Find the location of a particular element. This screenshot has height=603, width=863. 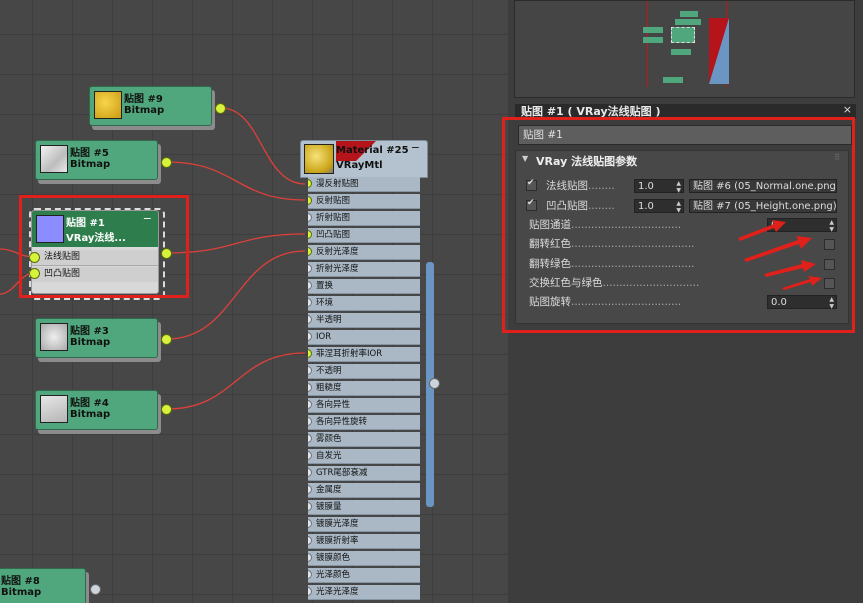

material-type: VRayMtl is located at coordinates (359, 165).